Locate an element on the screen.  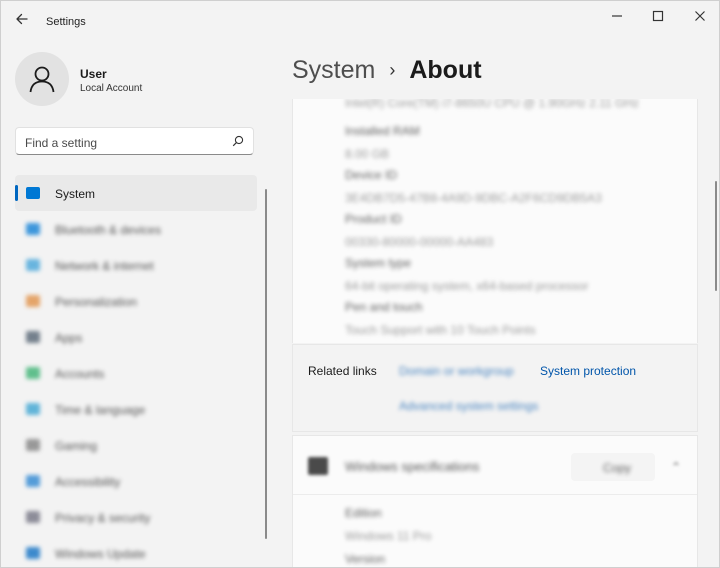
search-box: Find a setting is located at coordinates (134, 141).